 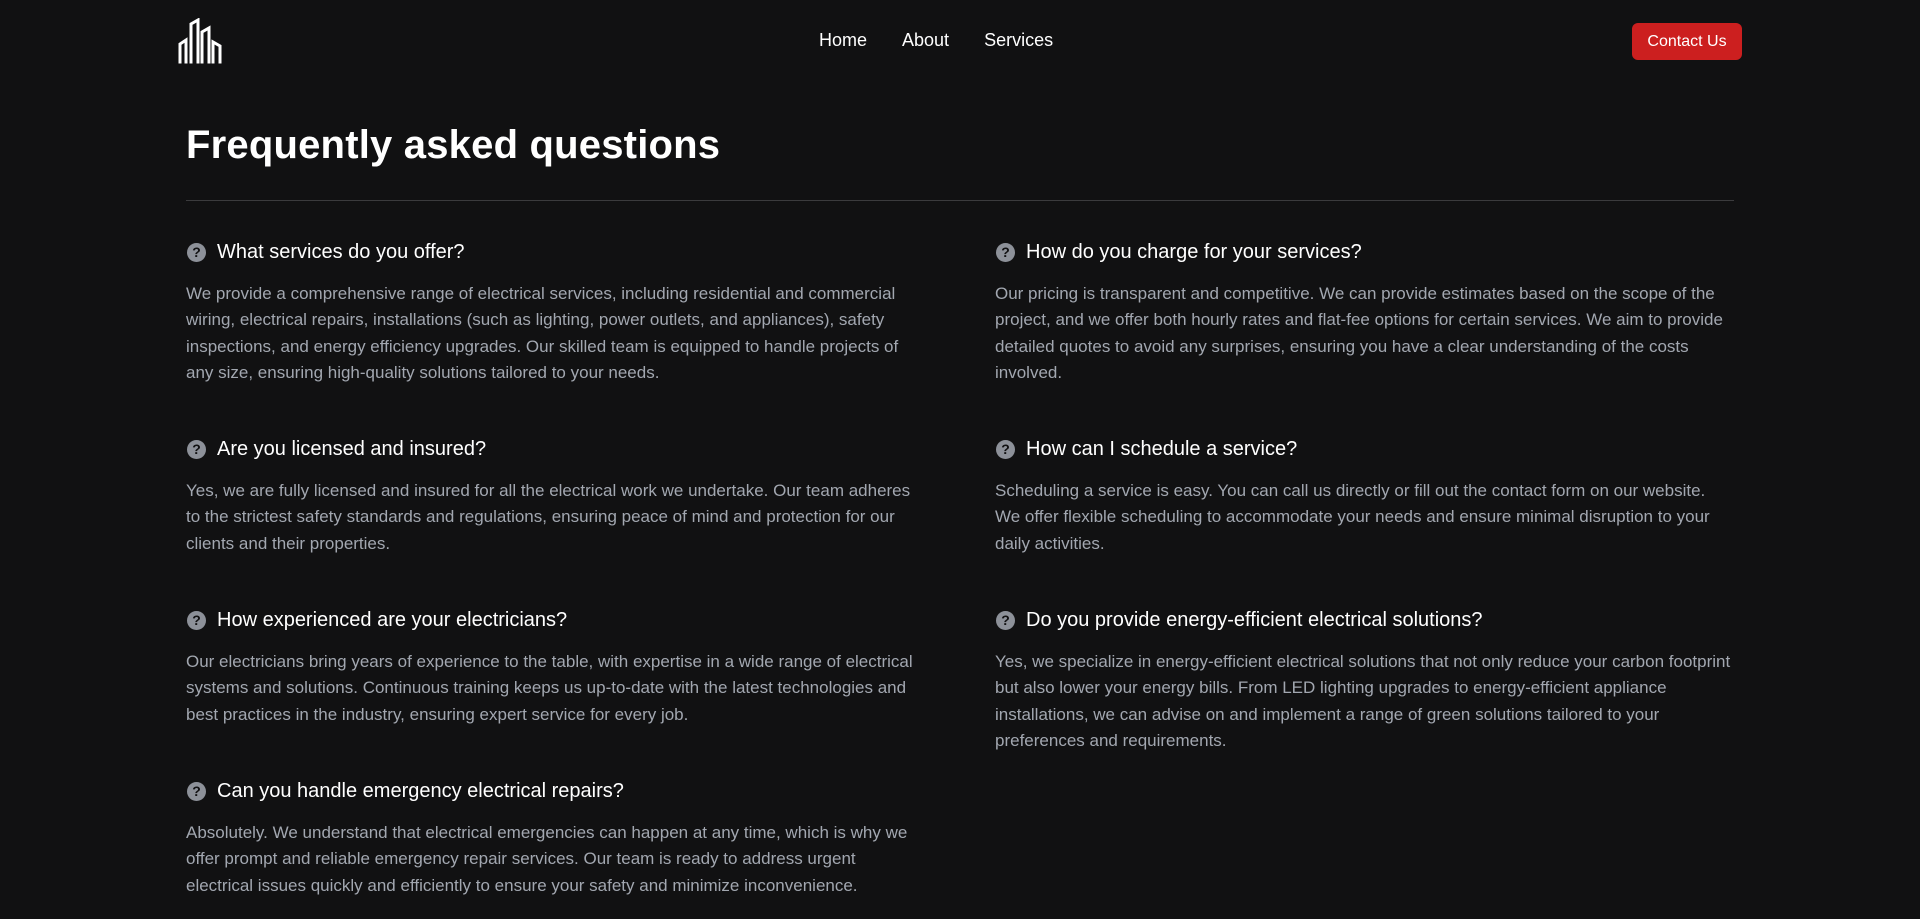 I want to click on faq-question-text: How experienced are your electricians?, so click(x=392, y=620).